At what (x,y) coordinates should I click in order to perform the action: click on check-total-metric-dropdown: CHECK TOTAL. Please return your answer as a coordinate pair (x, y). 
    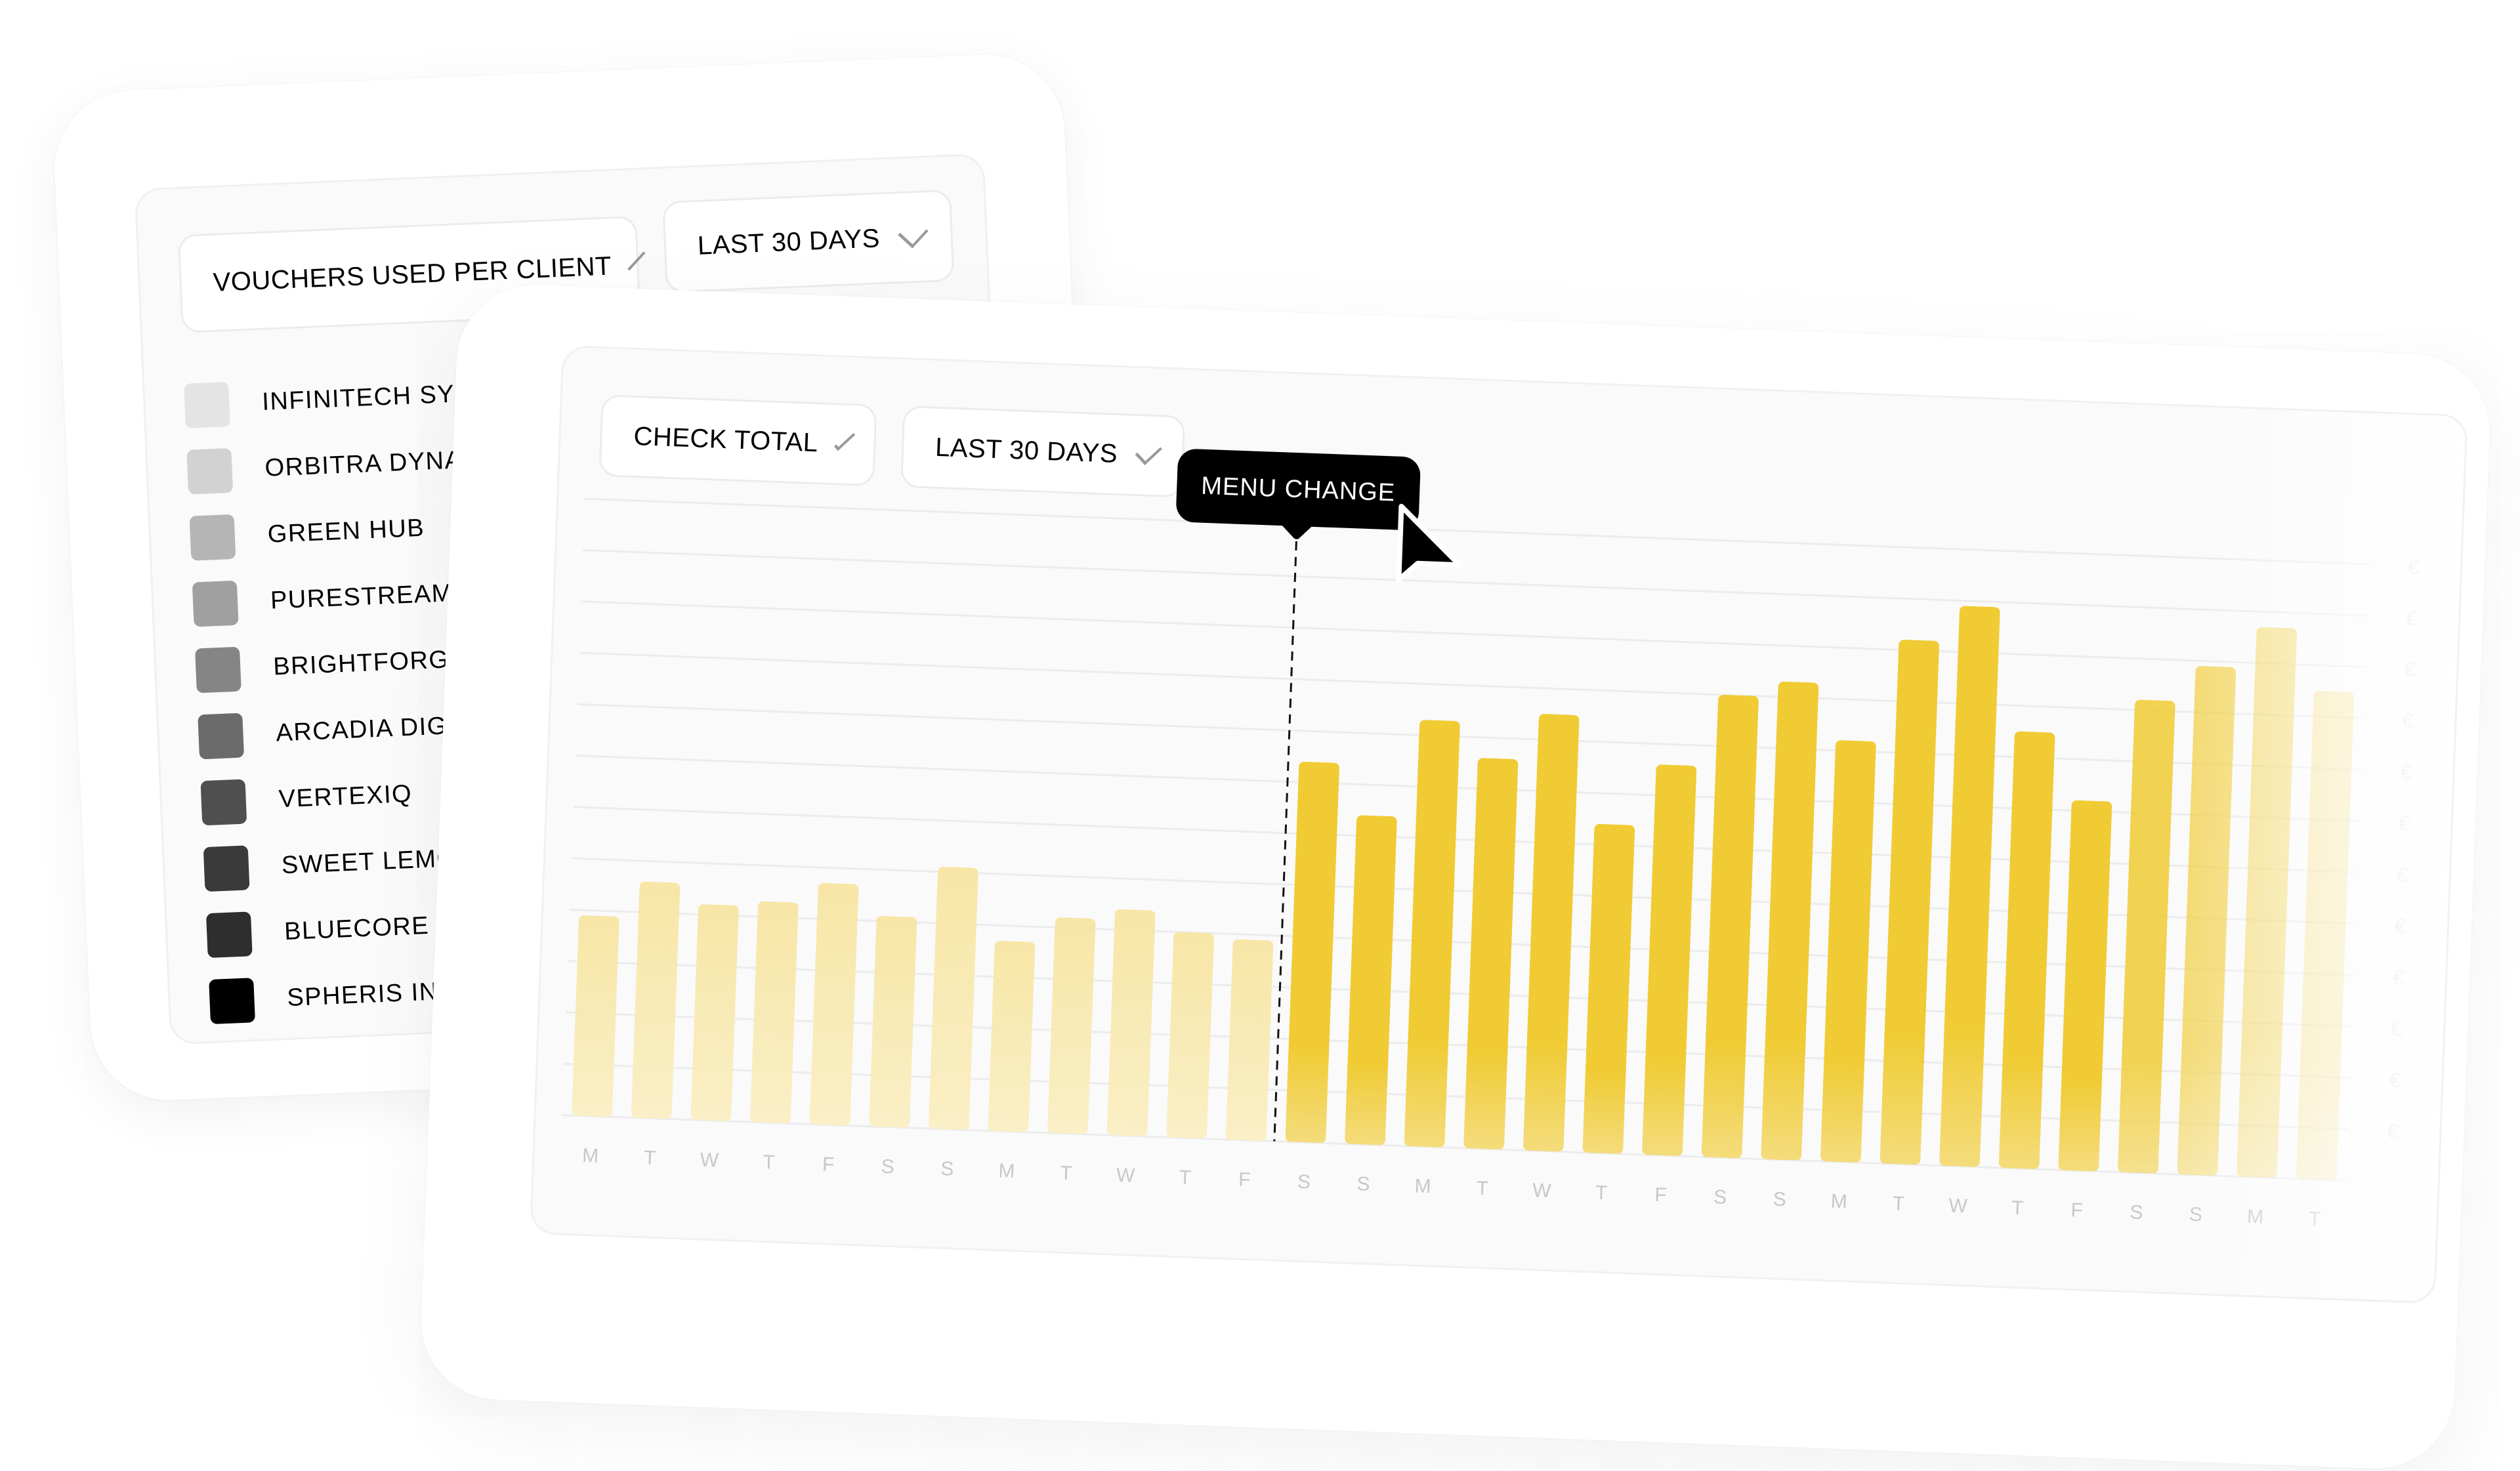
    Looking at the image, I should click on (737, 440).